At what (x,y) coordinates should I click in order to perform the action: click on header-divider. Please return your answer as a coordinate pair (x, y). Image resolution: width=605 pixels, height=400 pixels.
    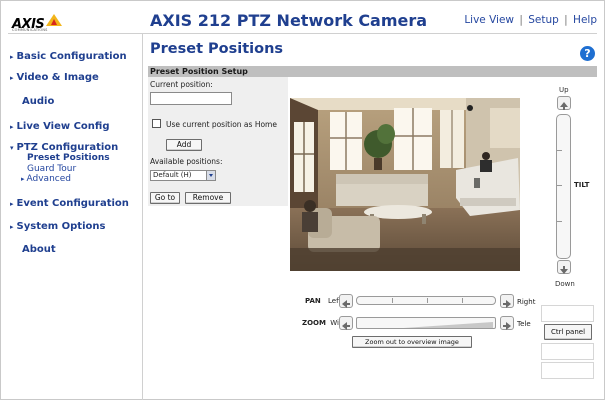
    Looking at the image, I should click on (302, 33).